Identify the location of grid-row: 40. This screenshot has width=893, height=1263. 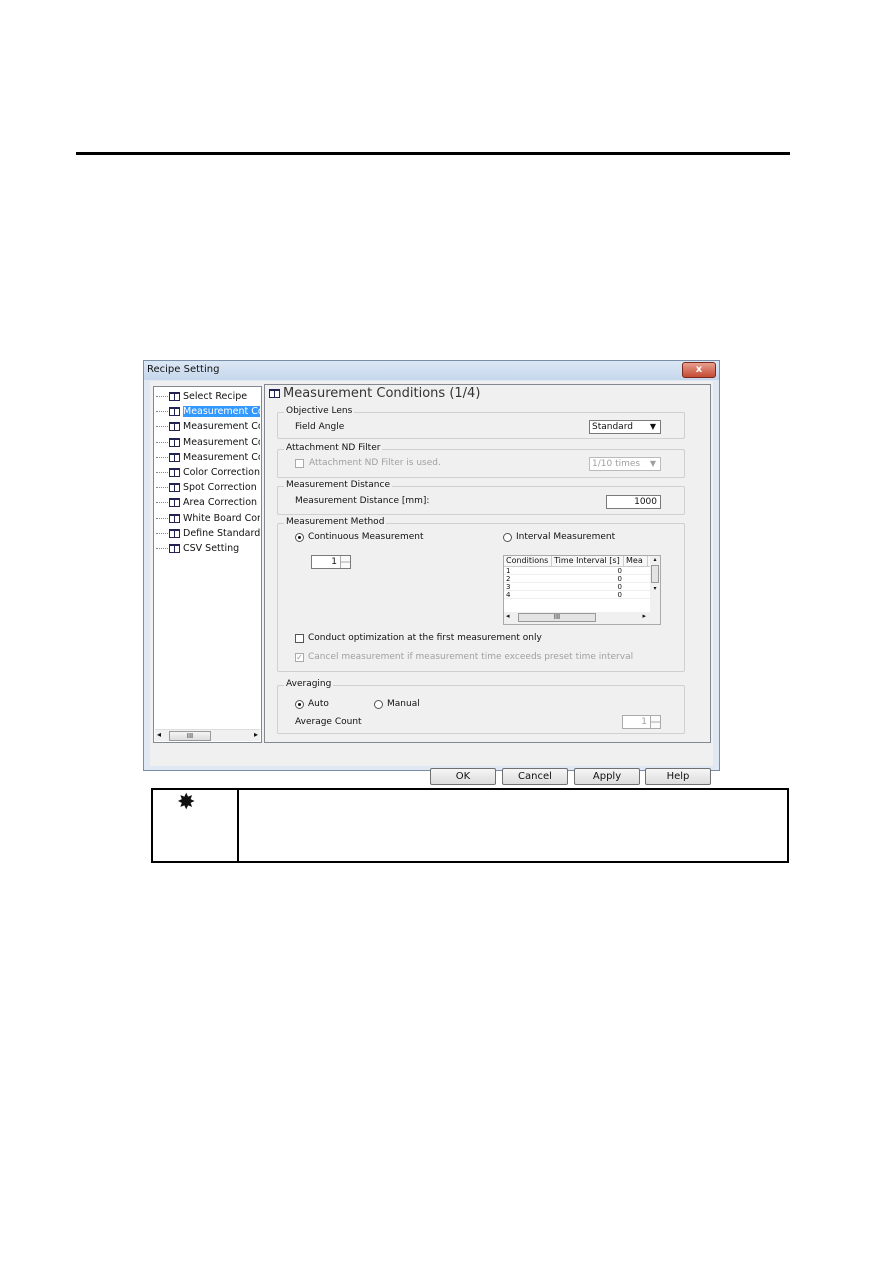
(582, 595).